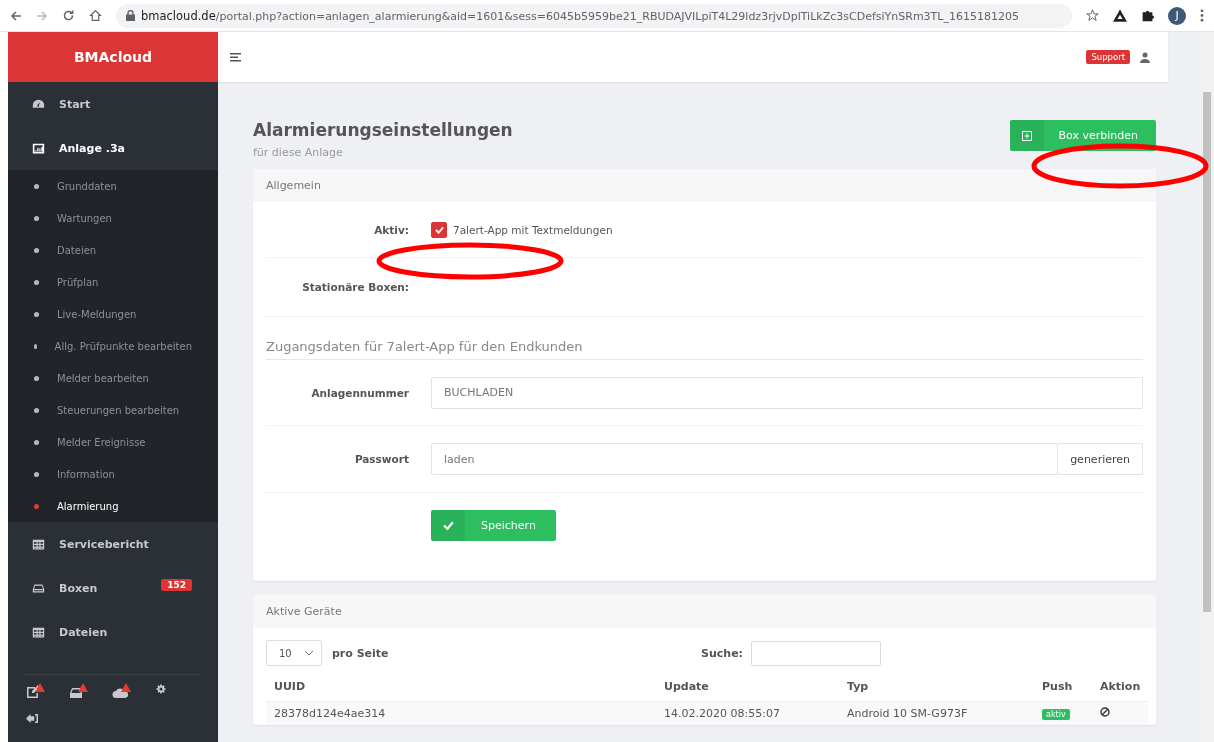 This screenshot has height=742, width=1214. Describe the element at coordinates (533, 229) in the screenshot. I see `checkbox-label: 7alert-App mit Textmeldungen` at that location.